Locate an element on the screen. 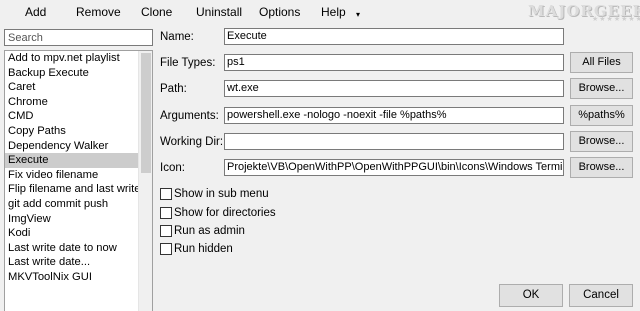 The height and width of the screenshot is (311, 640). list-item: ImgView is located at coordinates (72, 219).